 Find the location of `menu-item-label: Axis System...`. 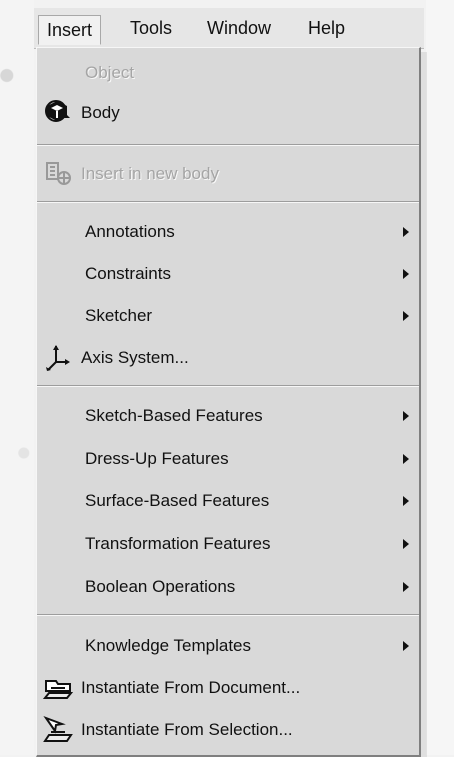

menu-item-label: Axis System... is located at coordinates (135, 357).